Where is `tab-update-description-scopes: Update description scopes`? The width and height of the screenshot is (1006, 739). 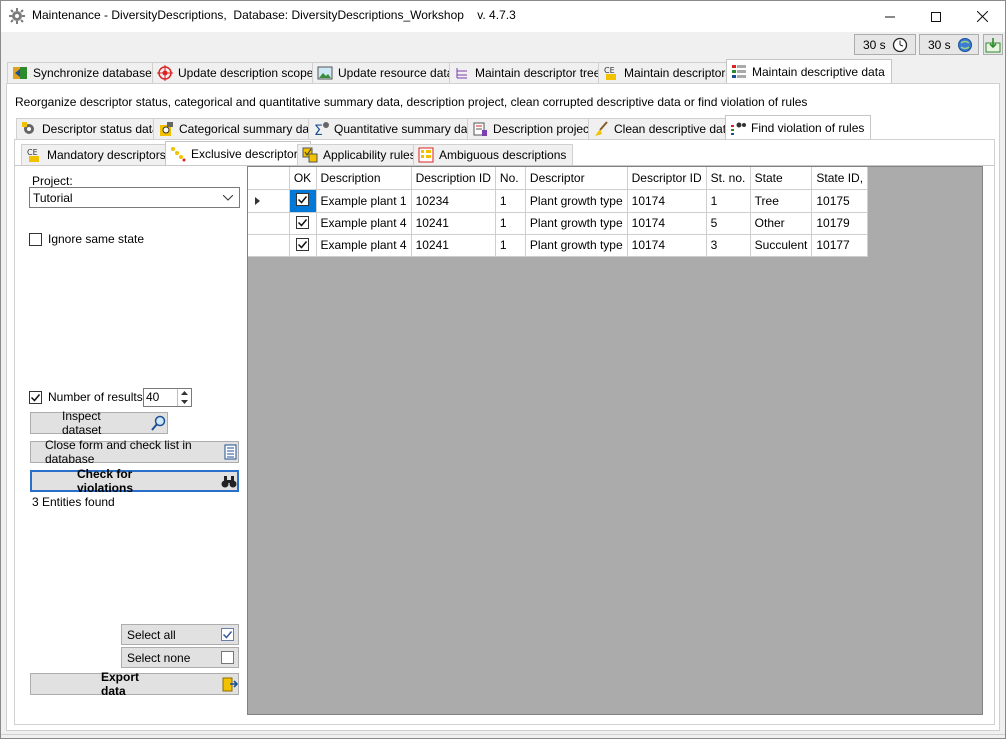 tab-update-description-scopes: Update description scopes is located at coordinates (239, 72).